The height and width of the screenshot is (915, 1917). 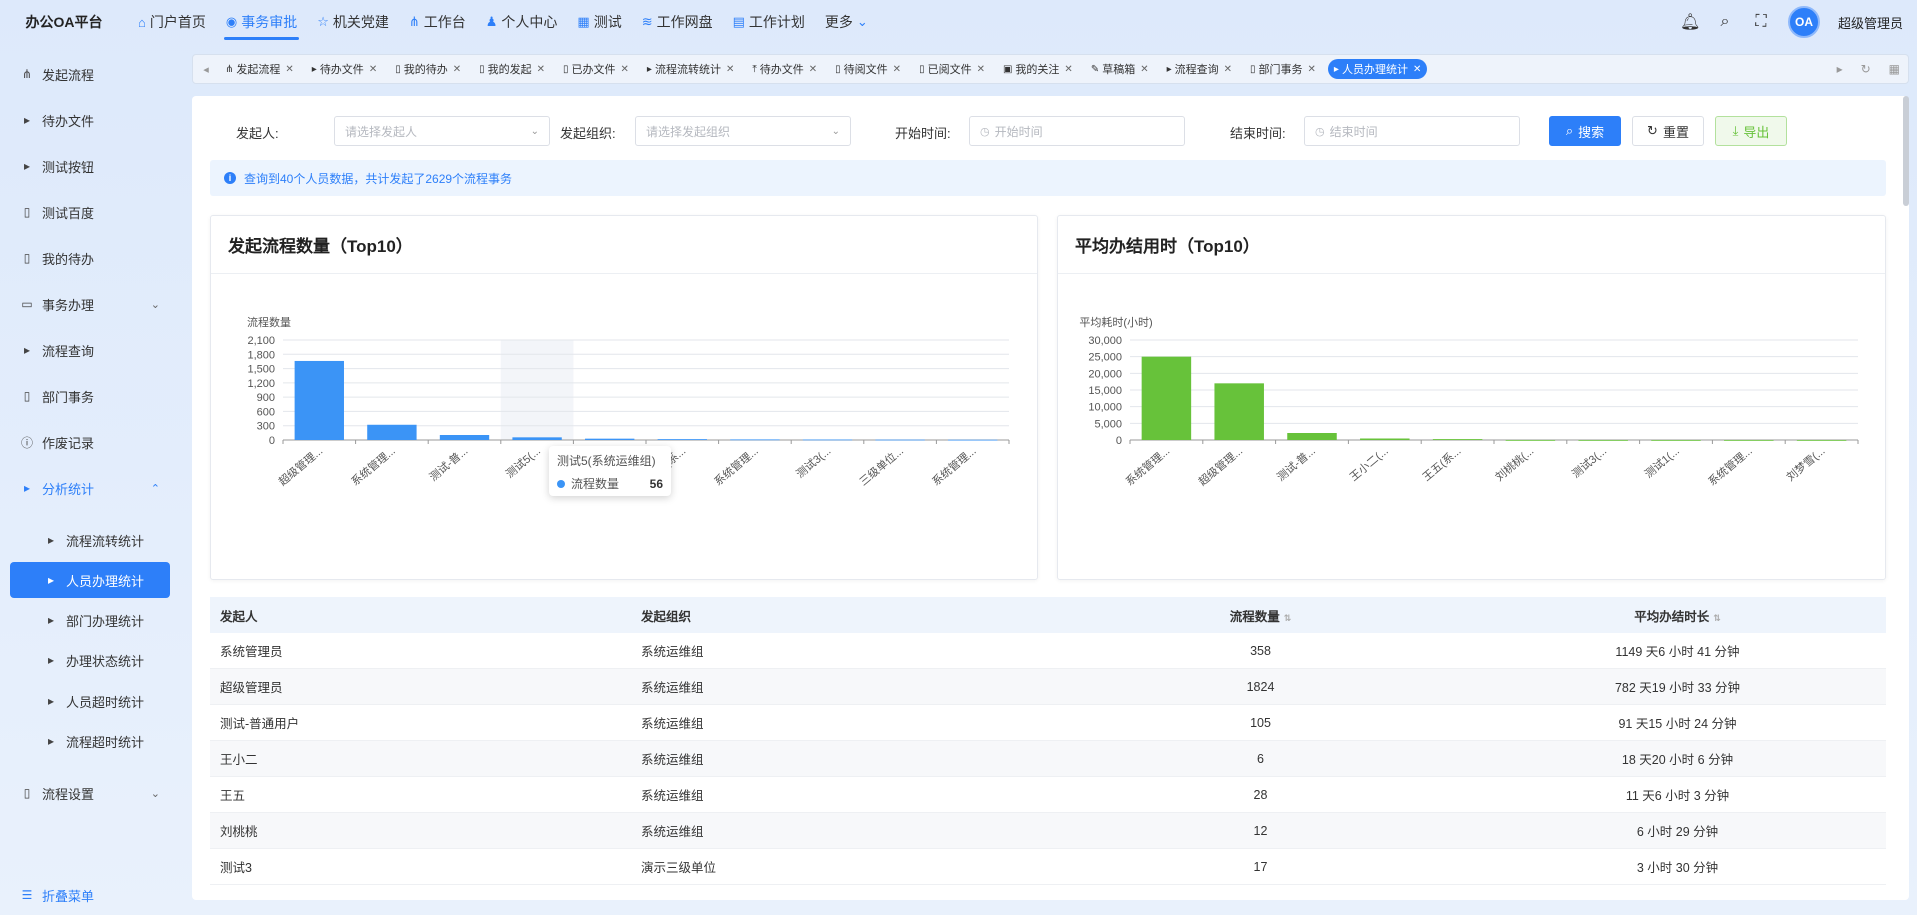 I want to click on tab-start-process: ⋔ 发起流程 ✕, so click(x=259, y=69).